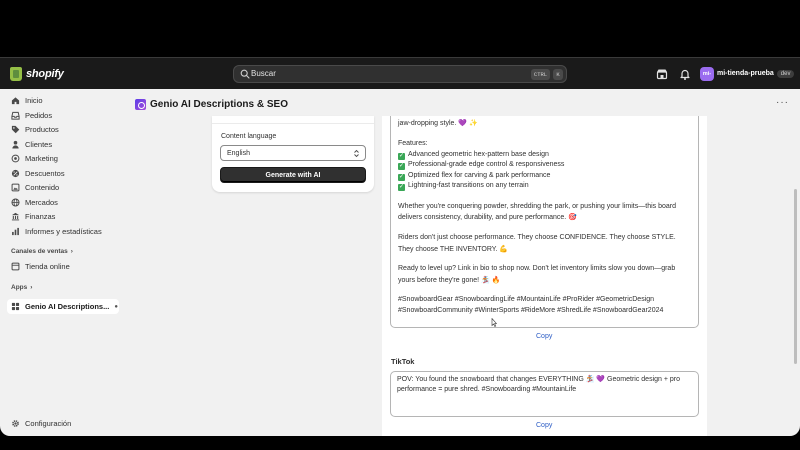  I want to click on shortcut-k-key: K, so click(558, 74).